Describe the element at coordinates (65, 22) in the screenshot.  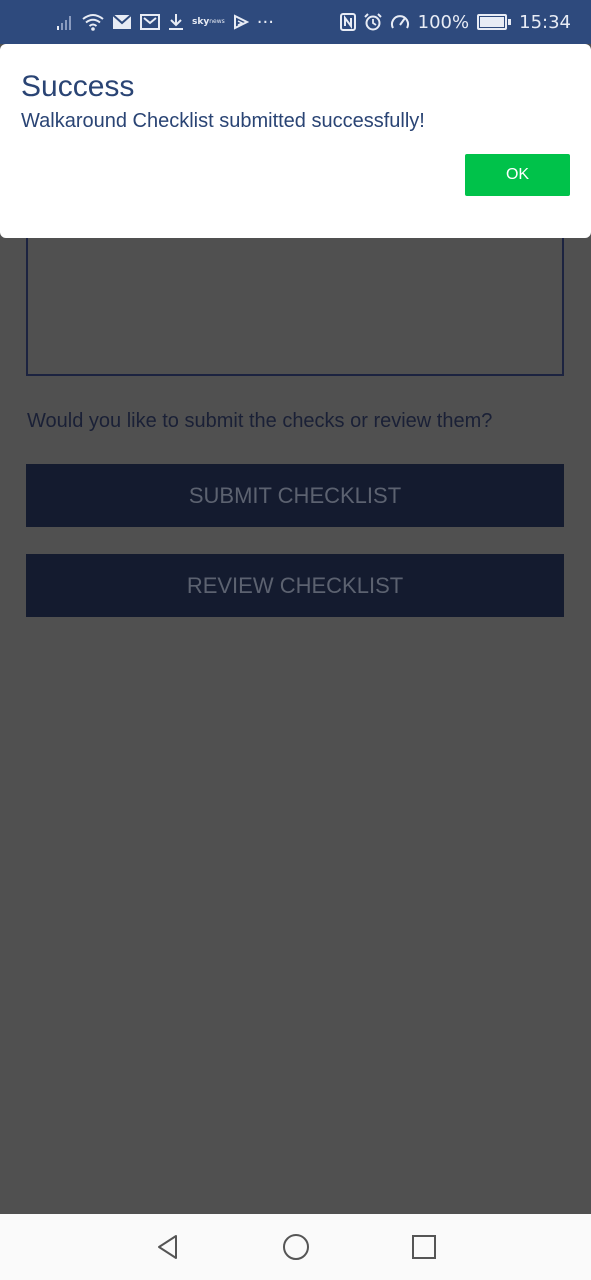
I see `signal-icon` at that location.